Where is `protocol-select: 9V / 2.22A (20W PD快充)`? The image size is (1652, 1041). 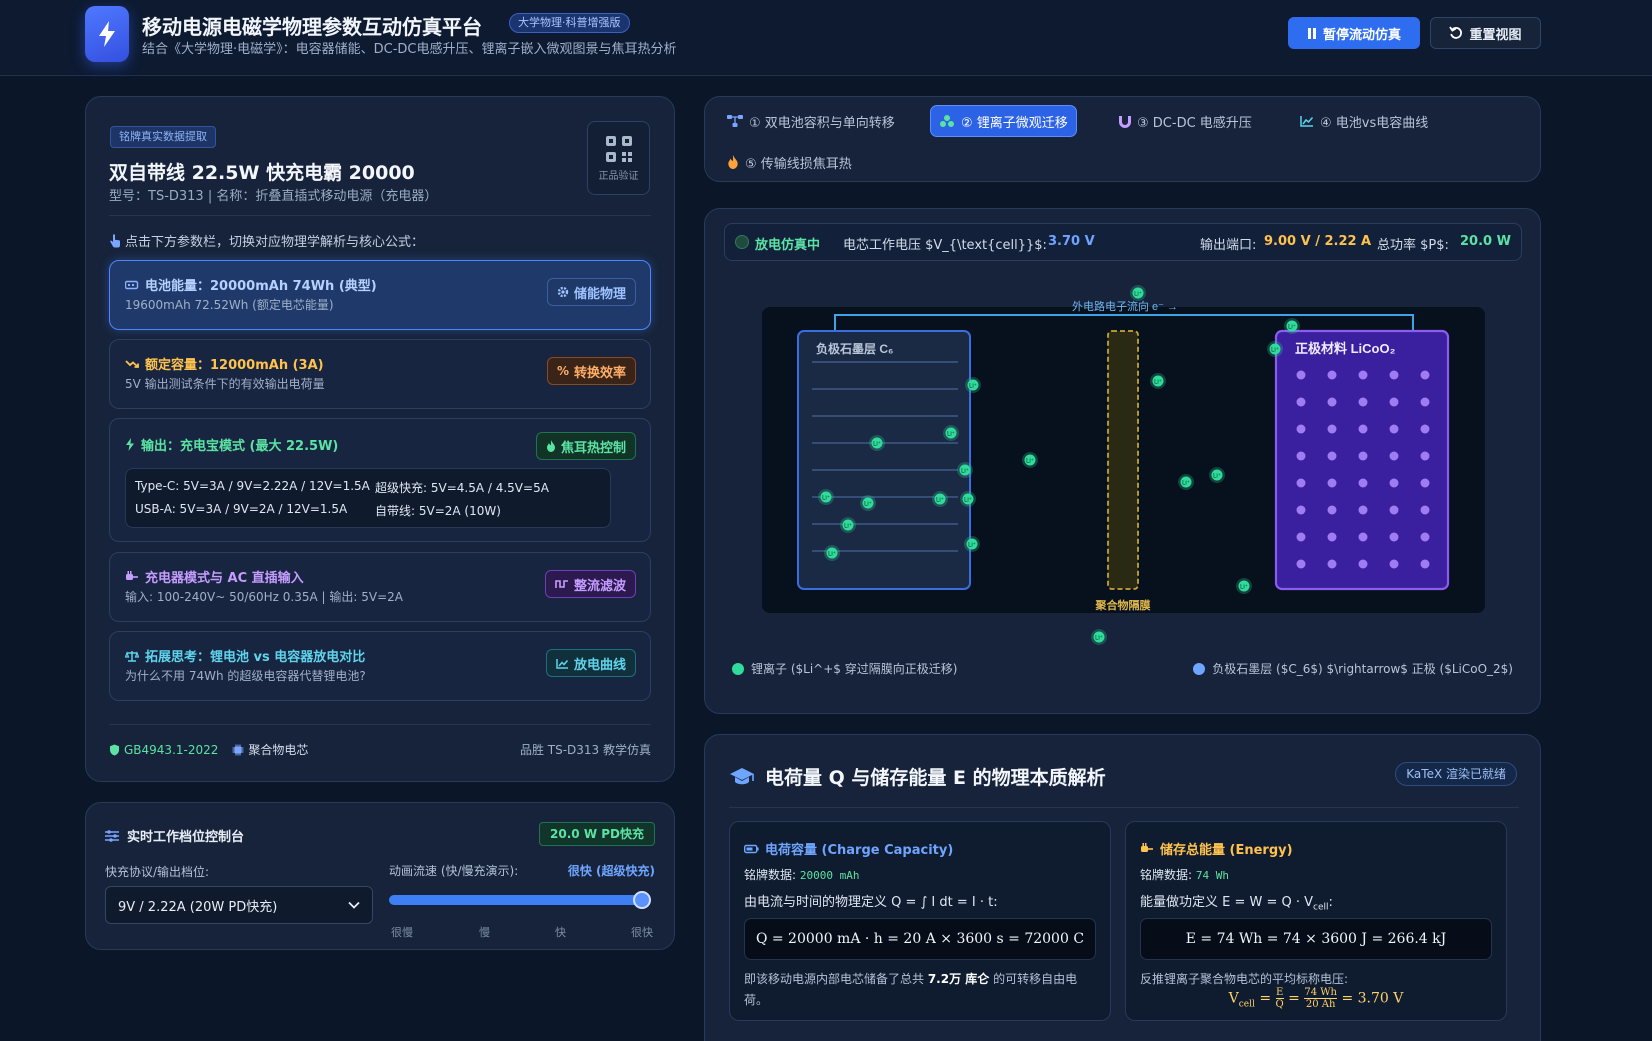 protocol-select: 9V / 2.22A (20W PD快充) is located at coordinates (239, 905).